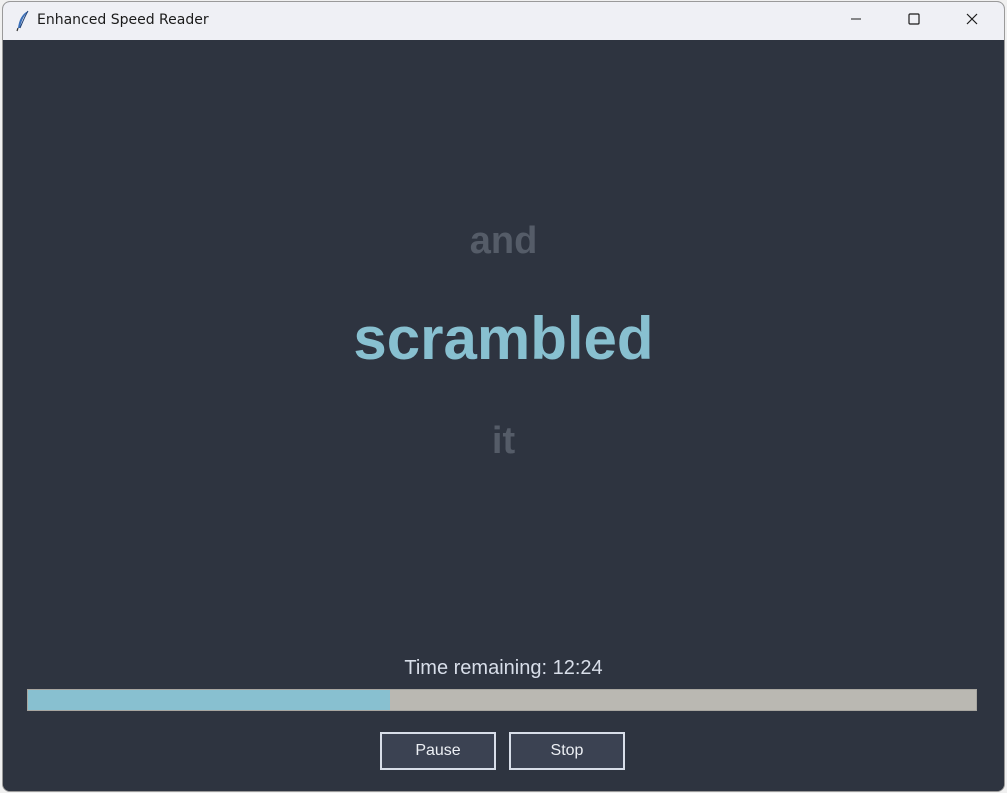  What do you see at coordinates (503, 668) in the screenshot?
I see `time-remaining-label: Time remaining: 12:24` at bounding box center [503, 668].